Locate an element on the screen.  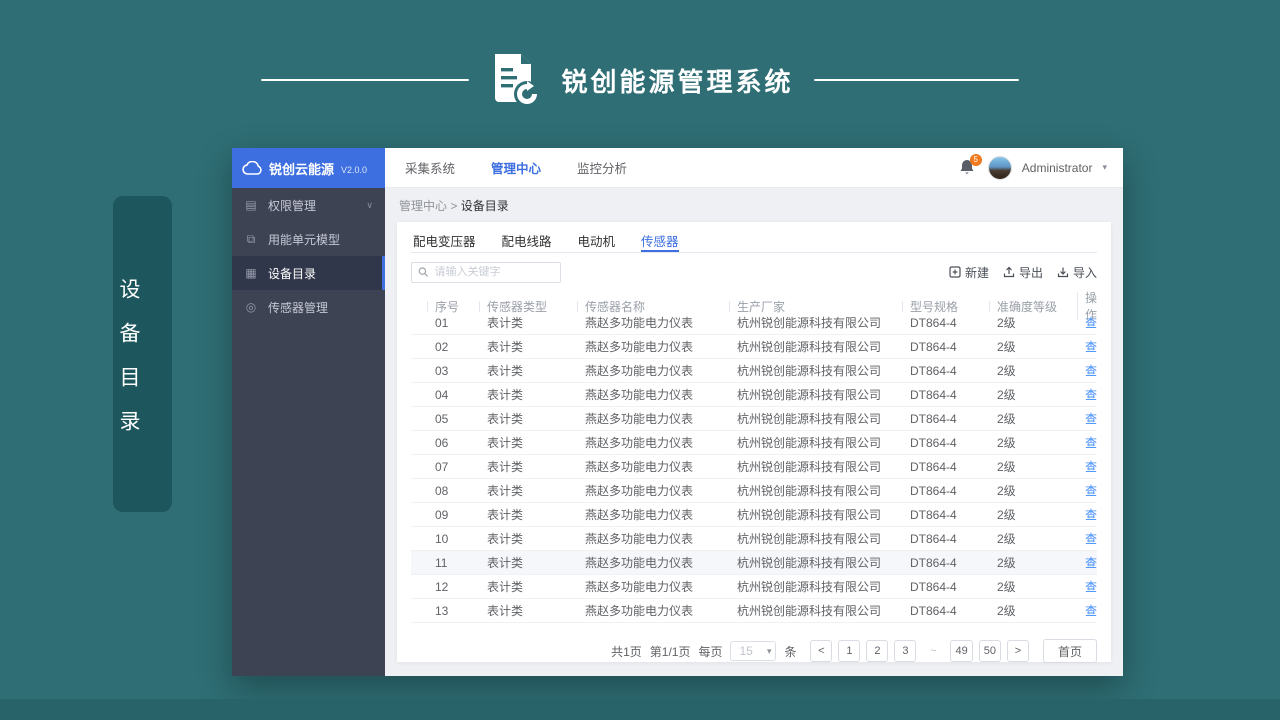
brand-name: 锐创云能源 is located at coordinates (302, 169).